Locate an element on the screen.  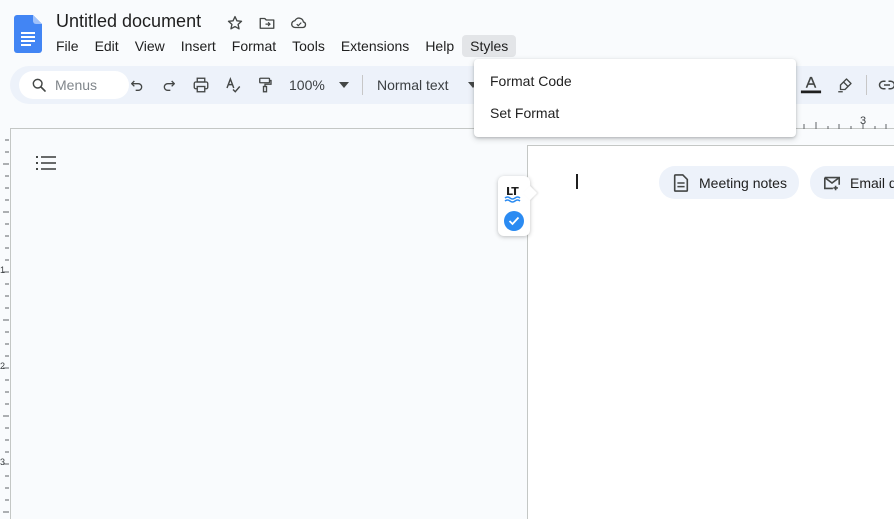
styles-dropdown-menu: Format Code Set Format is located at coordinates (635, 98).